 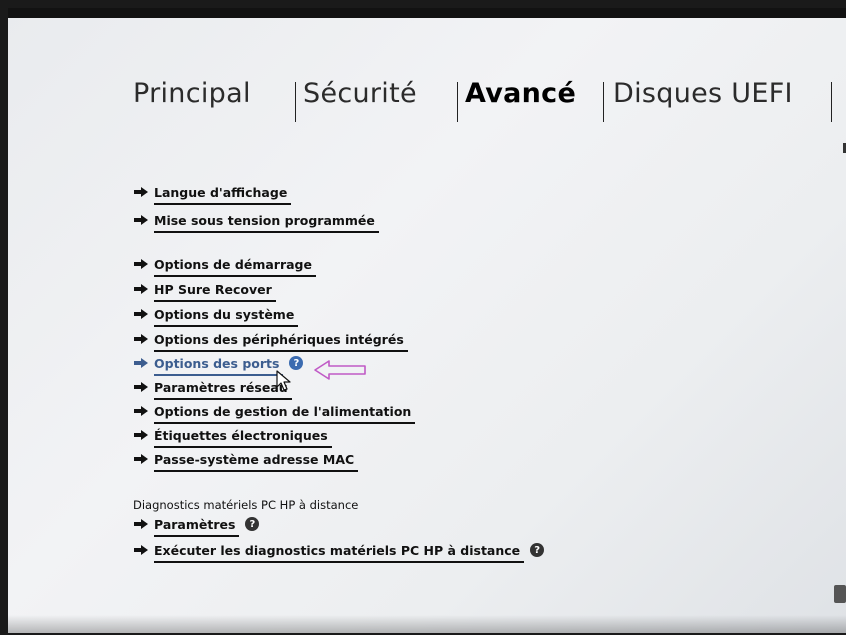 What do you see at coordinates (243, 437) in the screenshot?
I see `menu-item-label: Étiquettes électroniques` at bounding box center [243, 437].